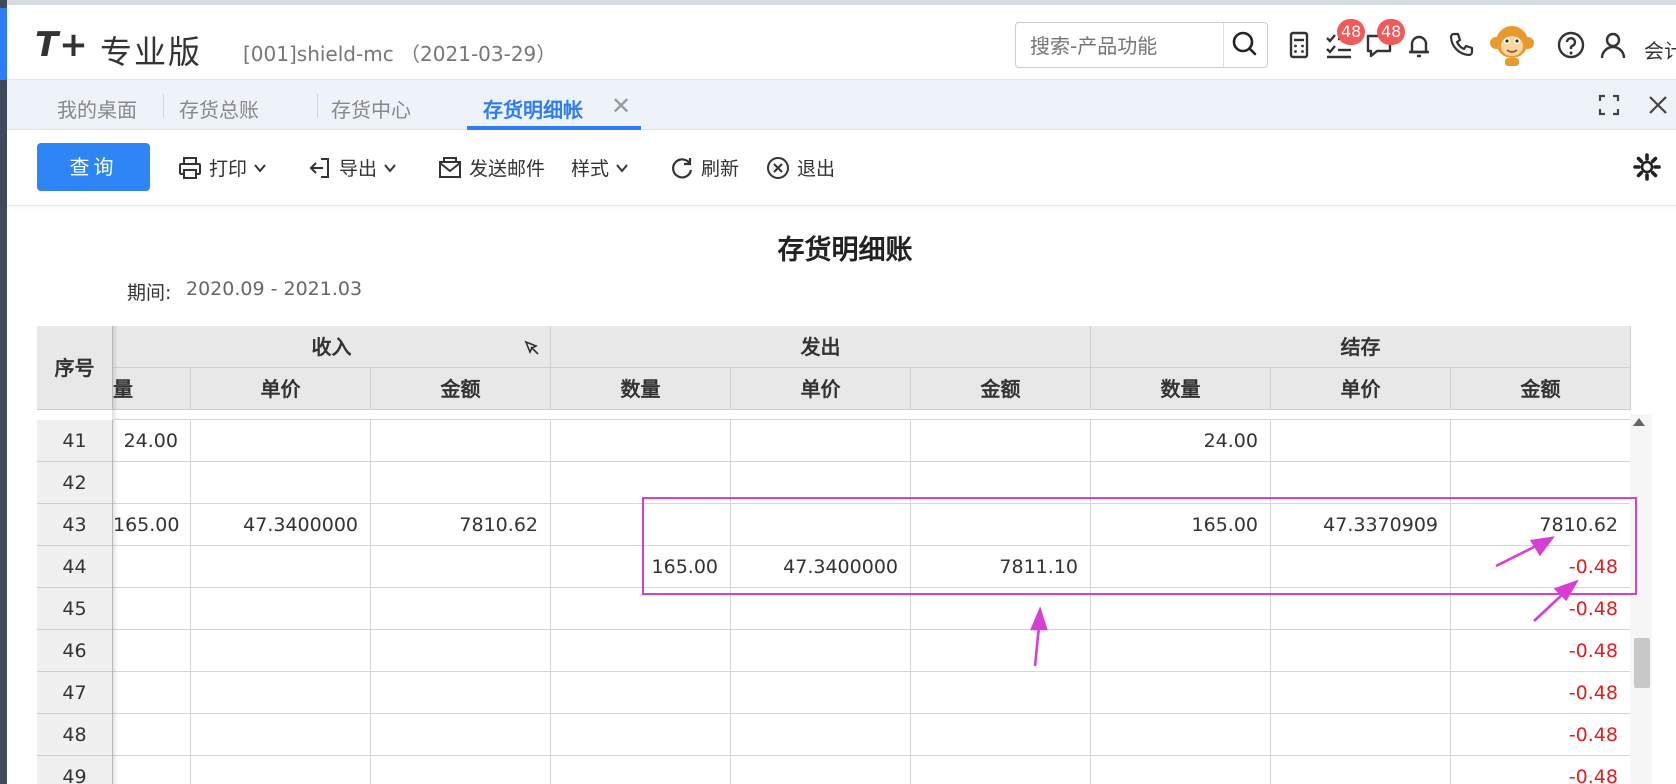  What do you see at coordinates (75, 483) in the screenshot?
I see `row-number: 42` at bounding box center [75, 483].